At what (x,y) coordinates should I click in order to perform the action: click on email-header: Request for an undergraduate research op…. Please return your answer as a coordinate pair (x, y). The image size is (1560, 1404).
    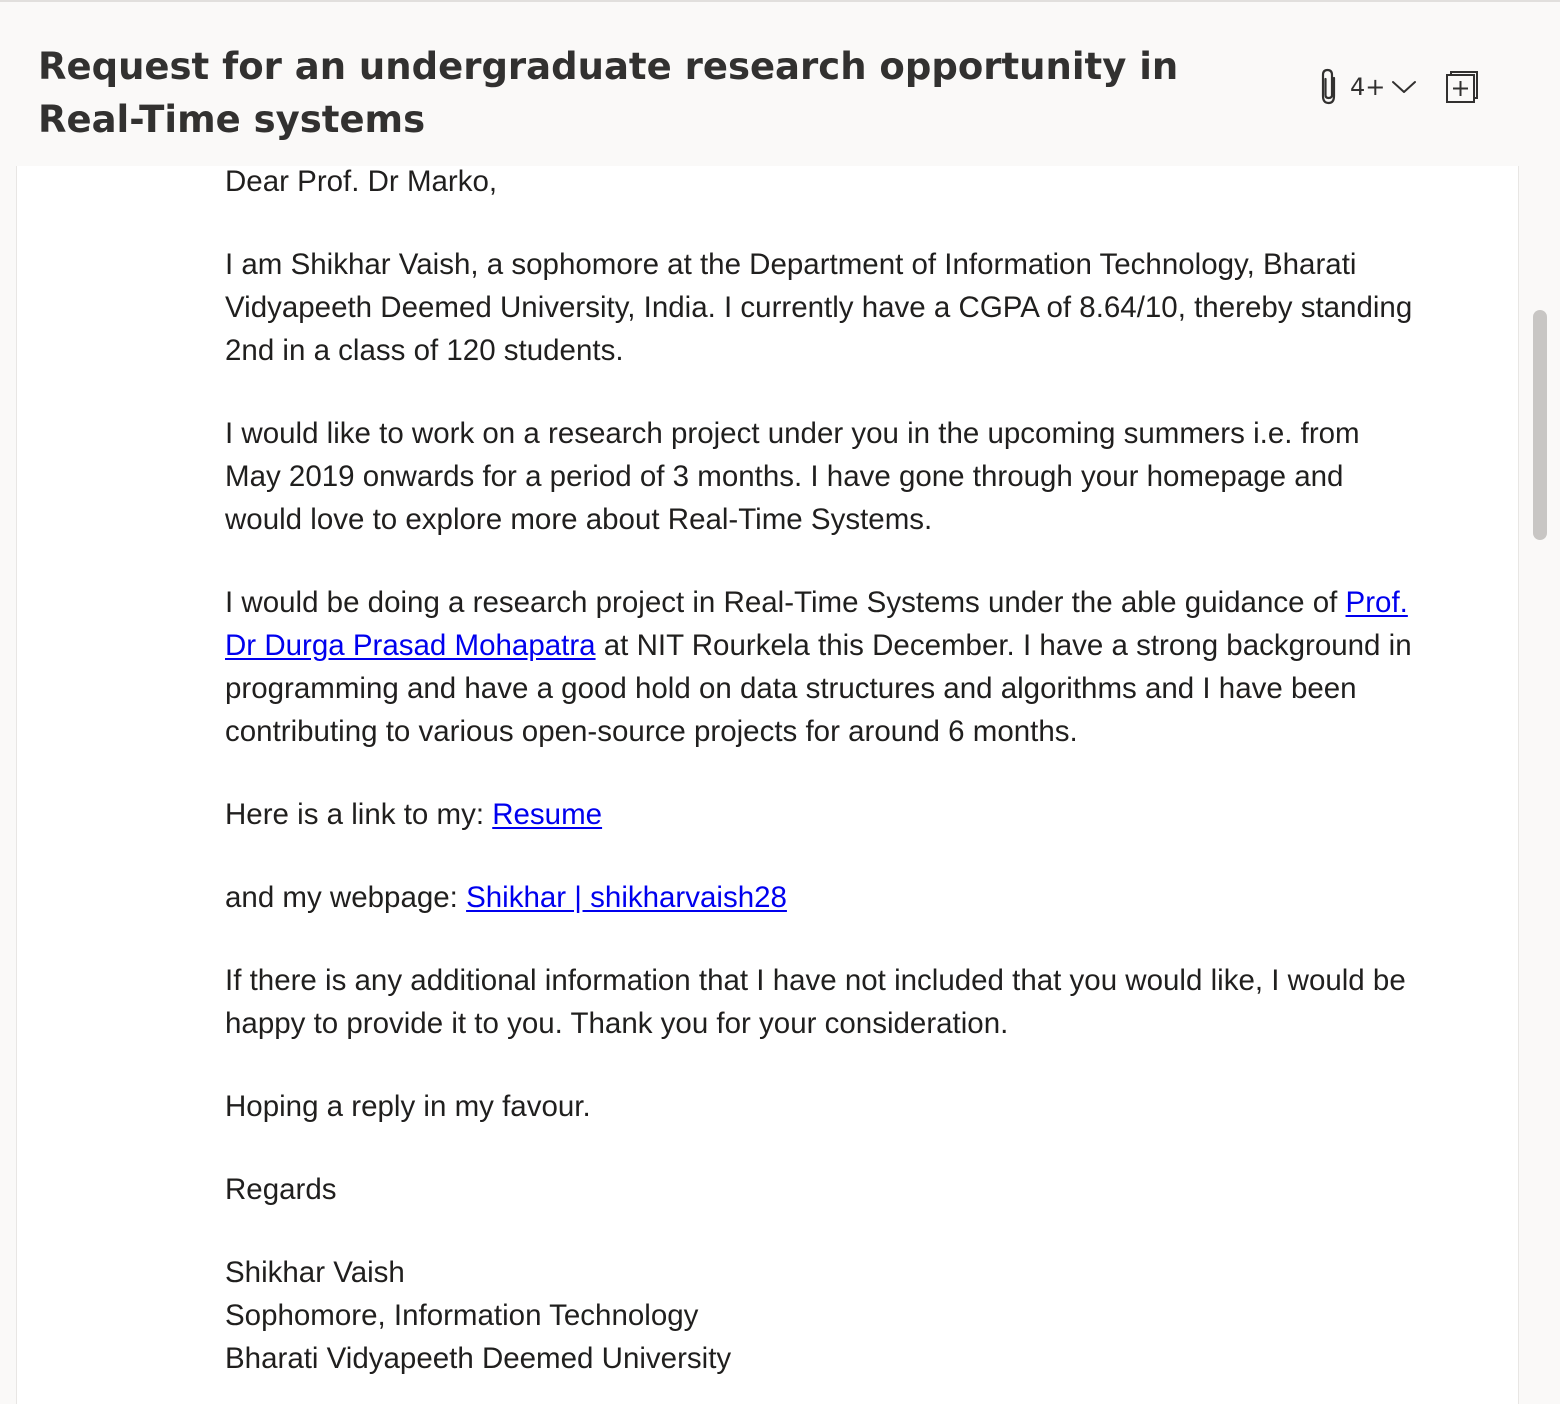
    Looking at the image, I should click on (780, 83).